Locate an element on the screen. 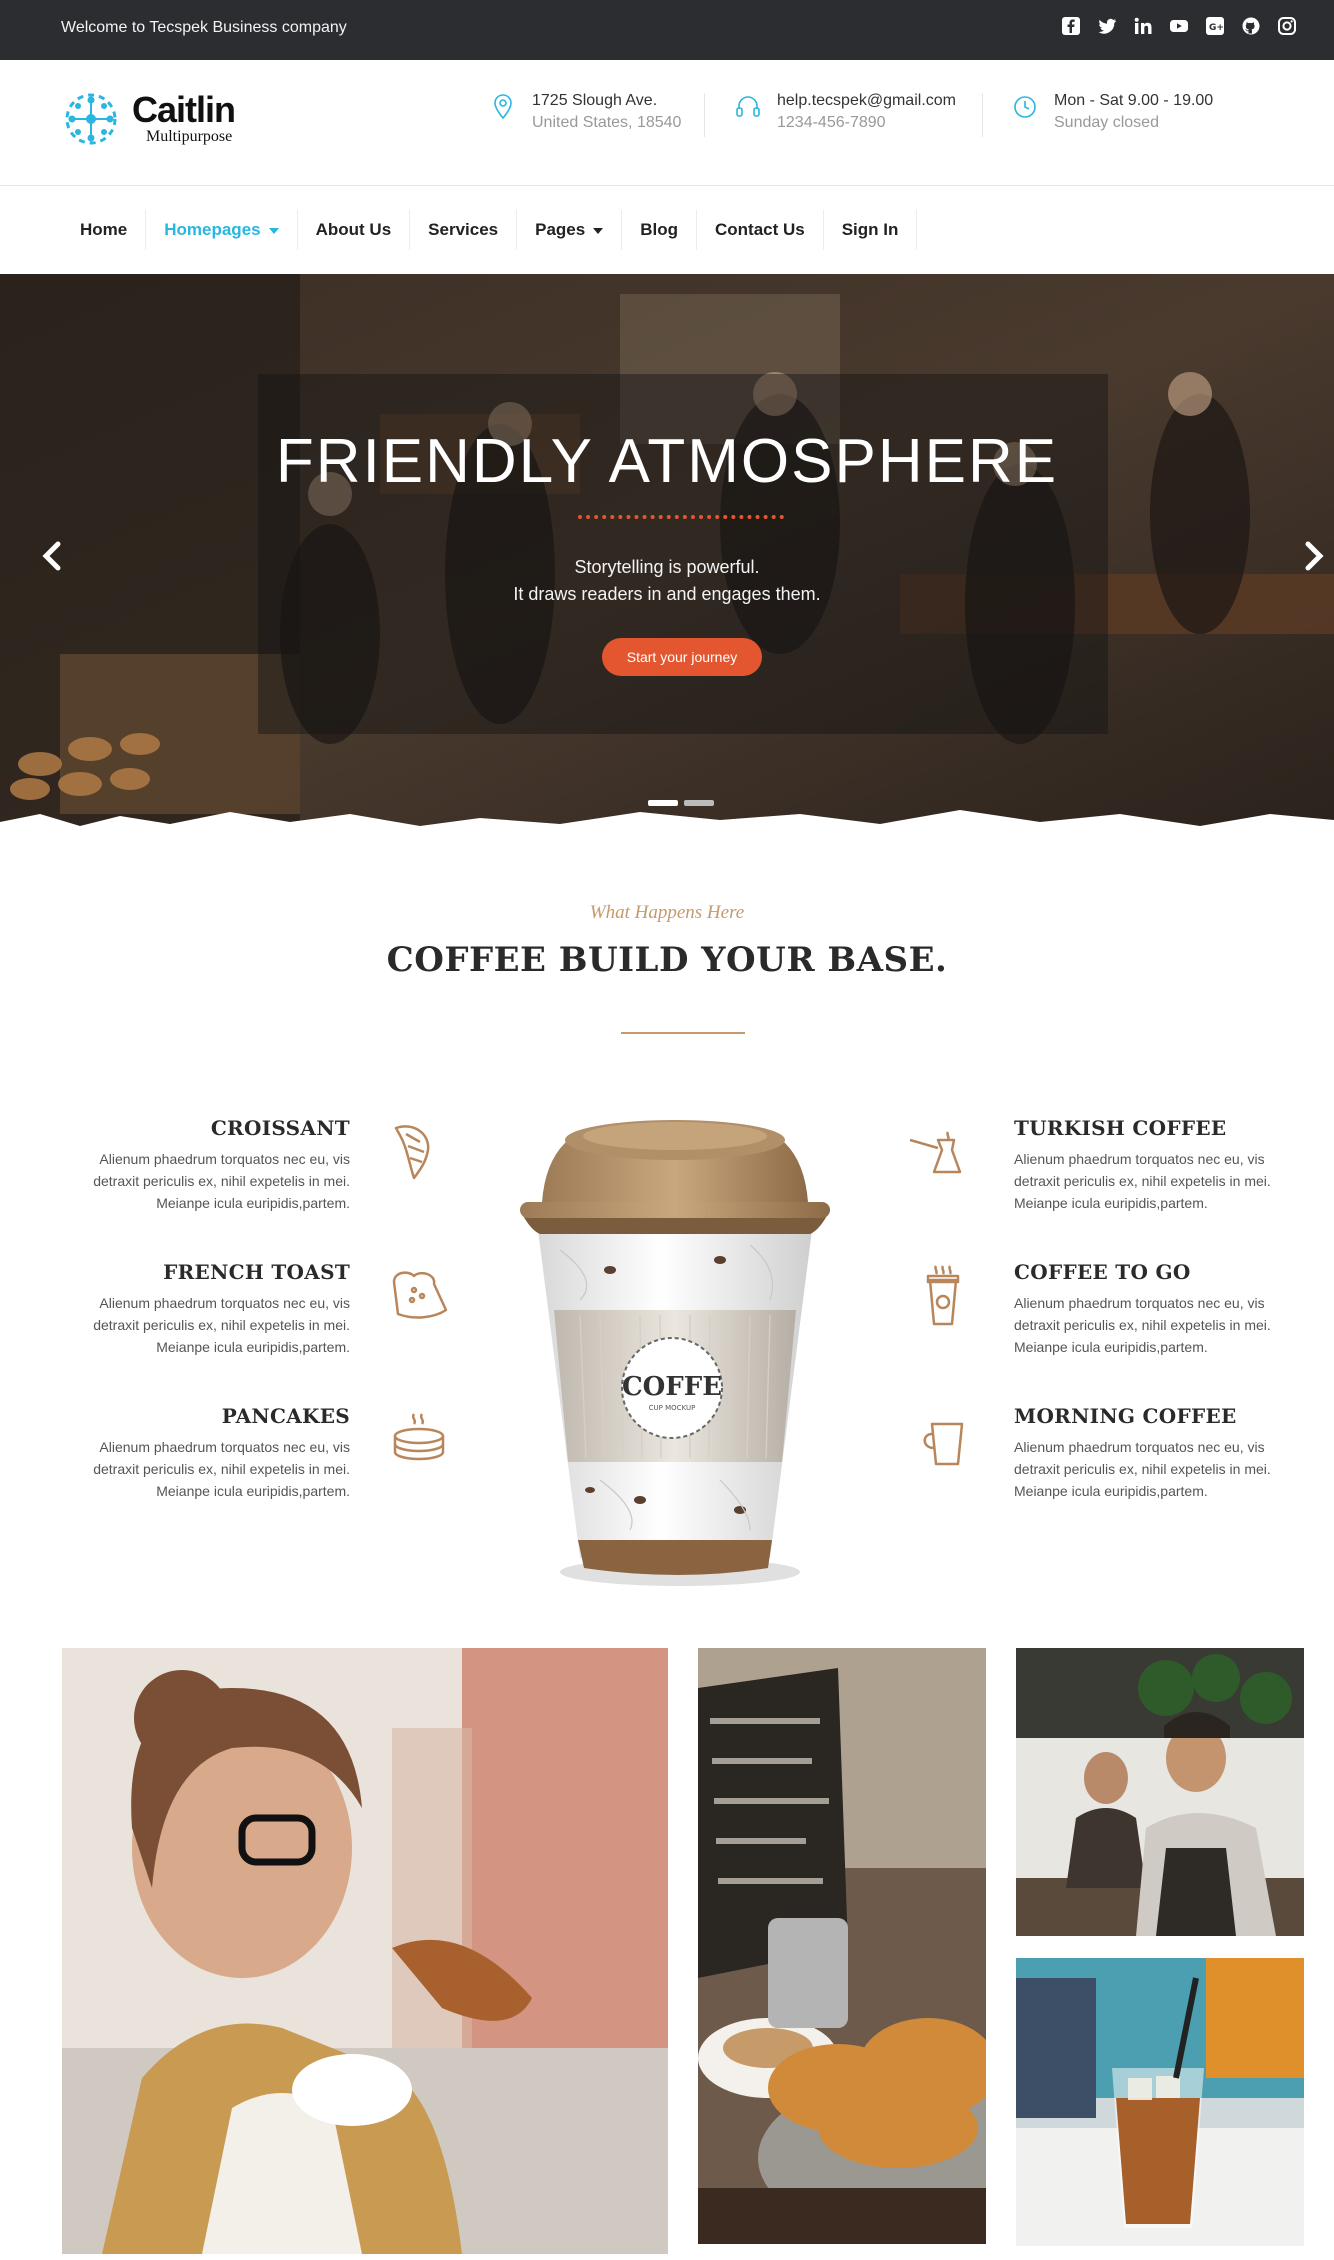 Image resolution: width=1334 pixels, height=2260 pixels. section-title: COFFEE BUILD YOUR BASE. is located at coordinates (667, 960).